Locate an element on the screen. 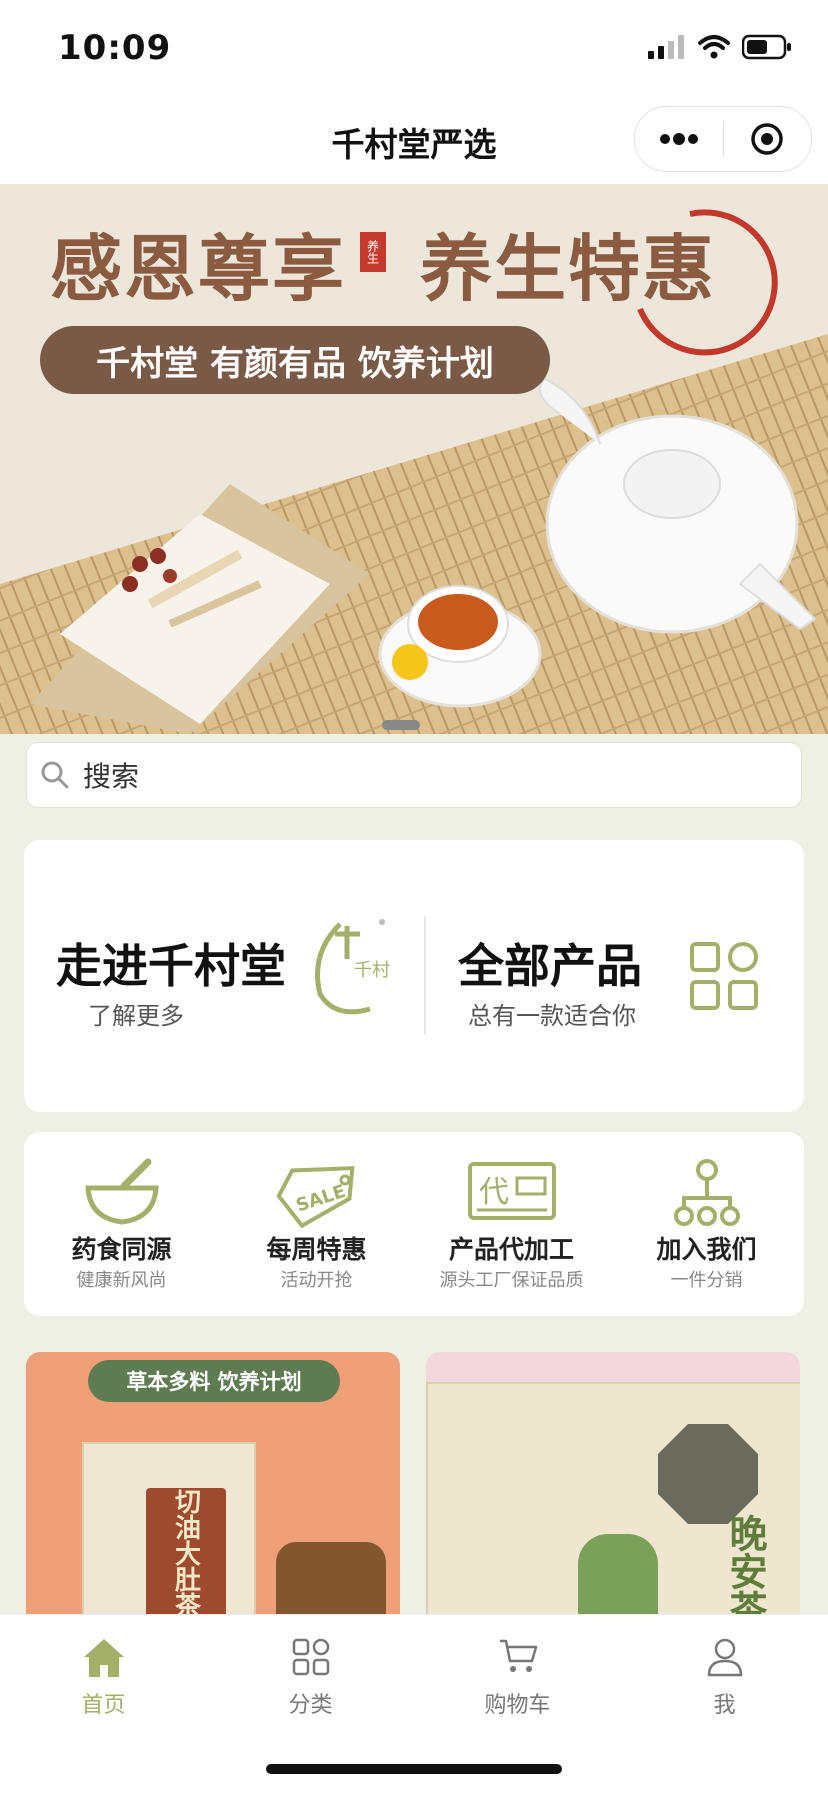 The width and height of the screenshot is (828, 1793). tab-me: 我 is located at coordinates (724, 1673).